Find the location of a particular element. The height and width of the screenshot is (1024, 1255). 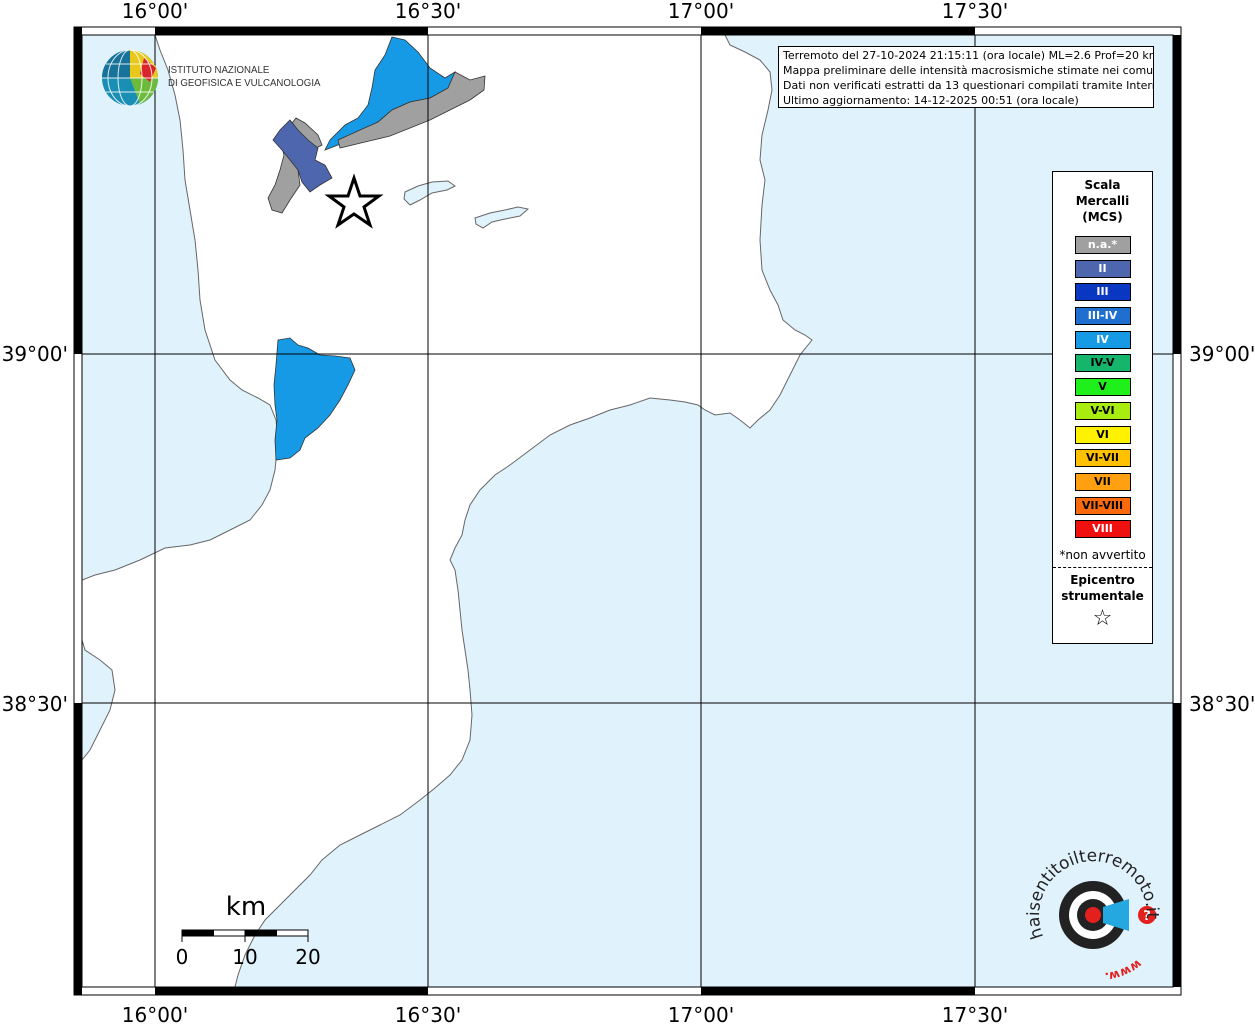

star-icon: ☆ is located at coordinates (1102, 619).